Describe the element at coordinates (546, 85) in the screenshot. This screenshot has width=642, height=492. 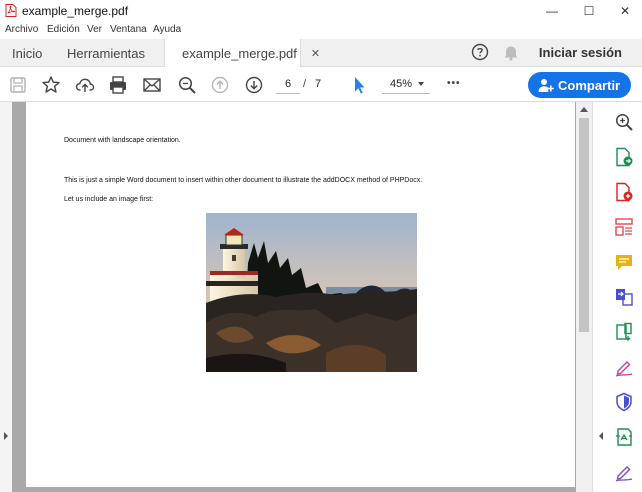
I see `add-user-icon` at that location.